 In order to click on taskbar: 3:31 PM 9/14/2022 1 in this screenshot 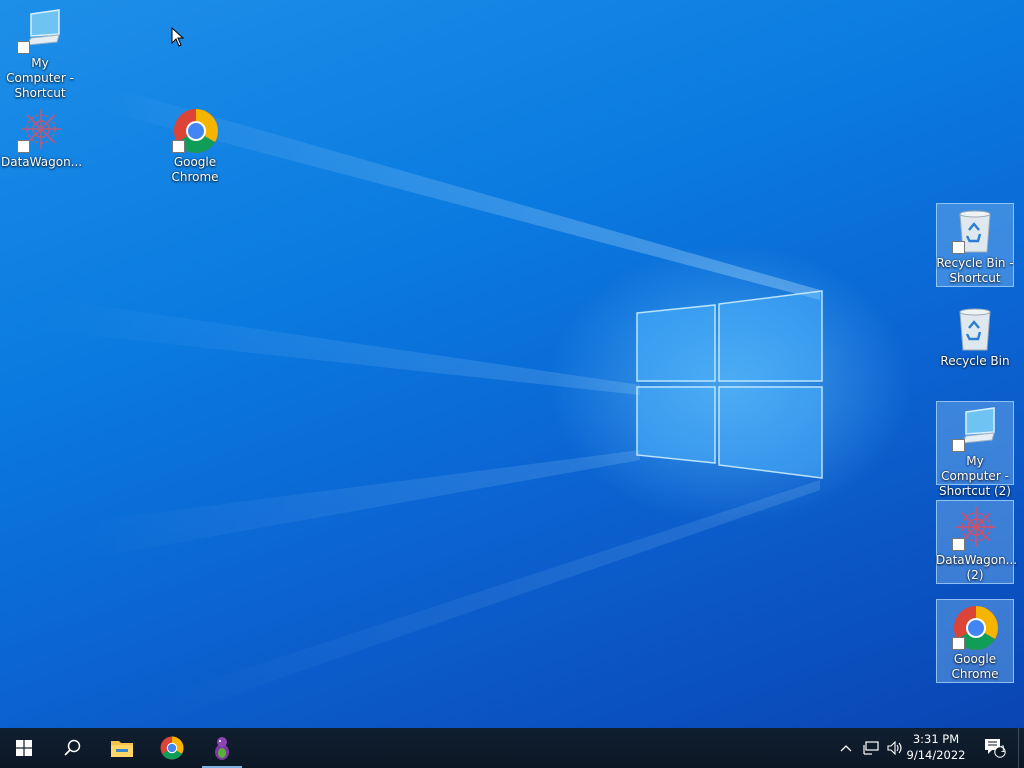, I will do `click(512, 748)`.